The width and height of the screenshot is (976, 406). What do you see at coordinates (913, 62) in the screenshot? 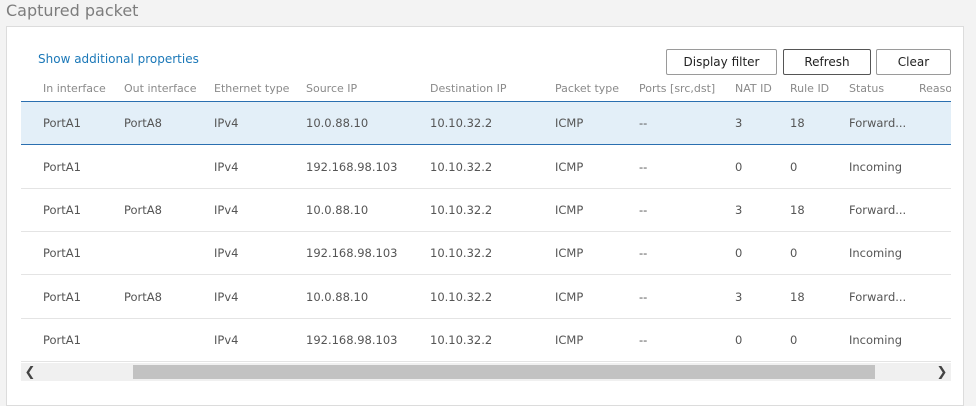
I see `clear-button: Clear` at bounding box center [913, 62].